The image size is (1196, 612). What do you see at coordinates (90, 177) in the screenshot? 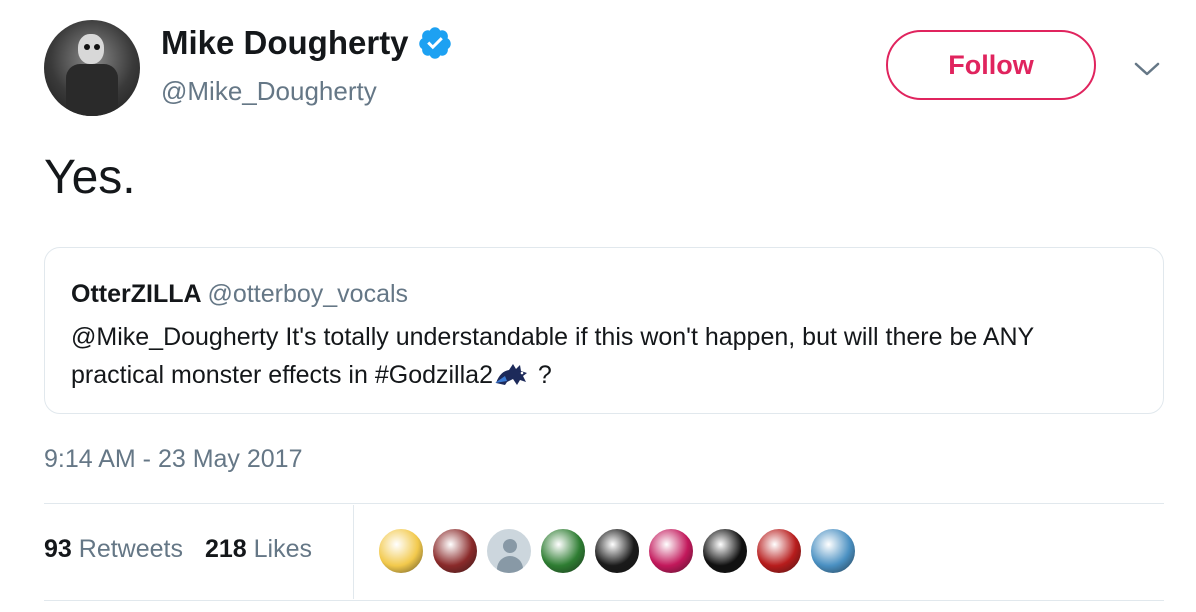
I see `tweet-text: Yes.` at bounding box center [90, 177].